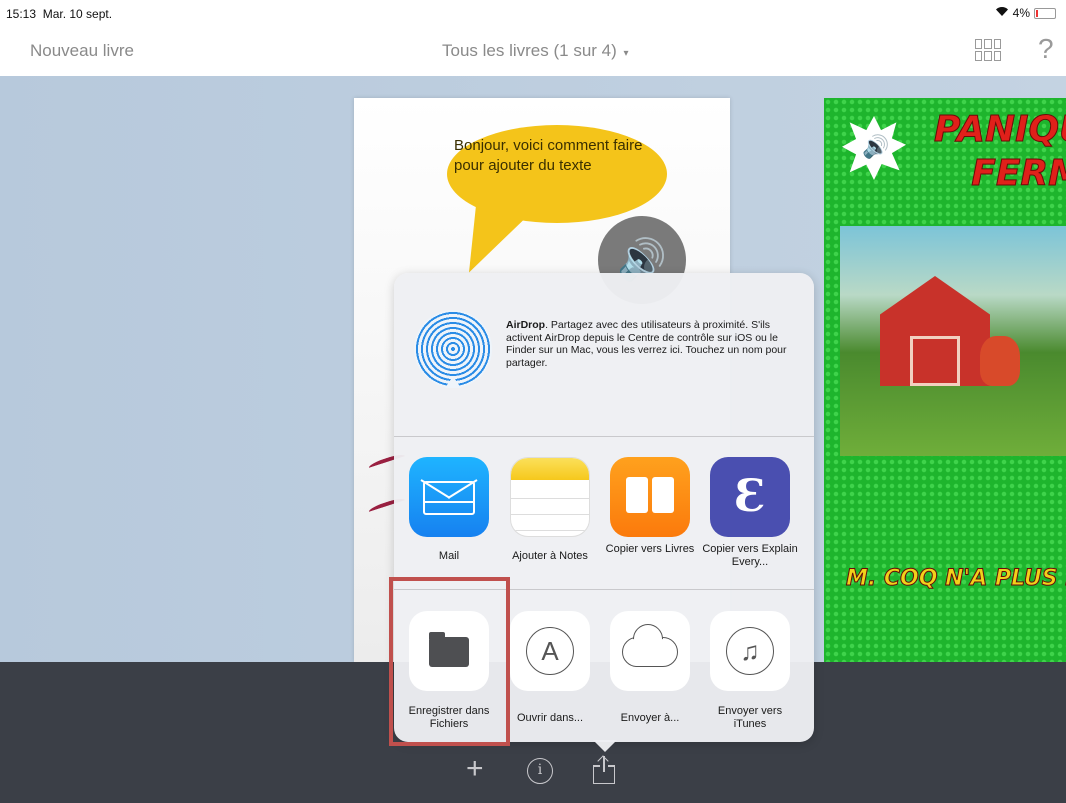 The image size is (1066, 803). What do you see at coordinates (449, 661) in the screenshot?
I see `highlight-box` at bounding box center [449, 661].